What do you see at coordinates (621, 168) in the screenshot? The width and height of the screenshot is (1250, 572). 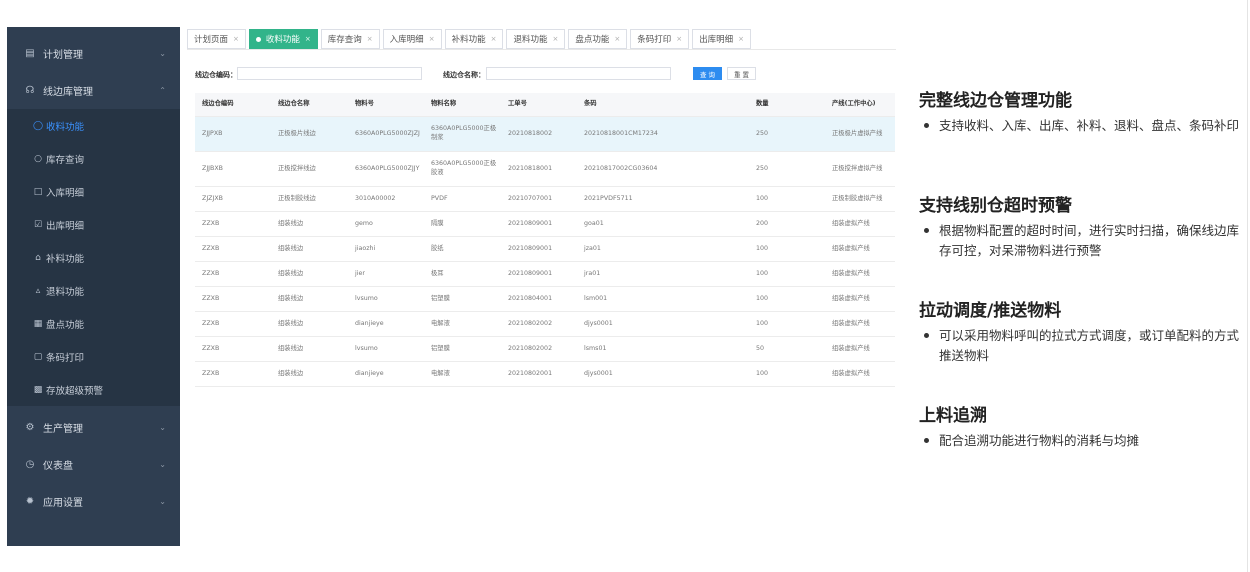 I see `table-cell: 20210817002CG03604` at bounding box center [621, 168].